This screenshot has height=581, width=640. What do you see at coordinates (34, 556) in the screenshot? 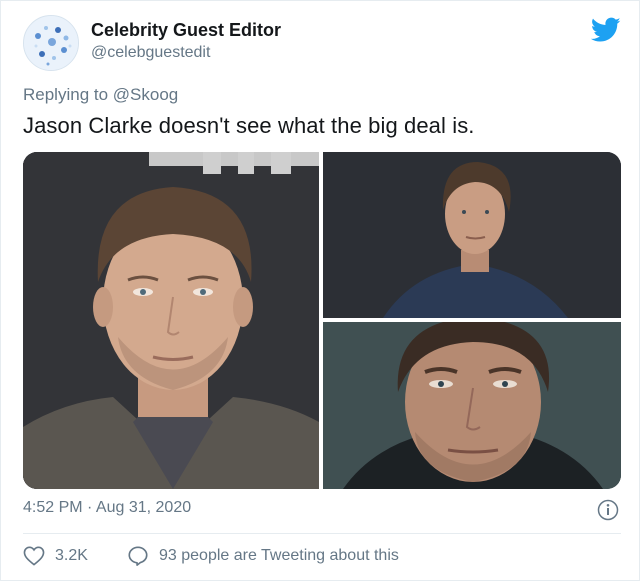
I see `heart-icon` at bounding box center [34, 556].